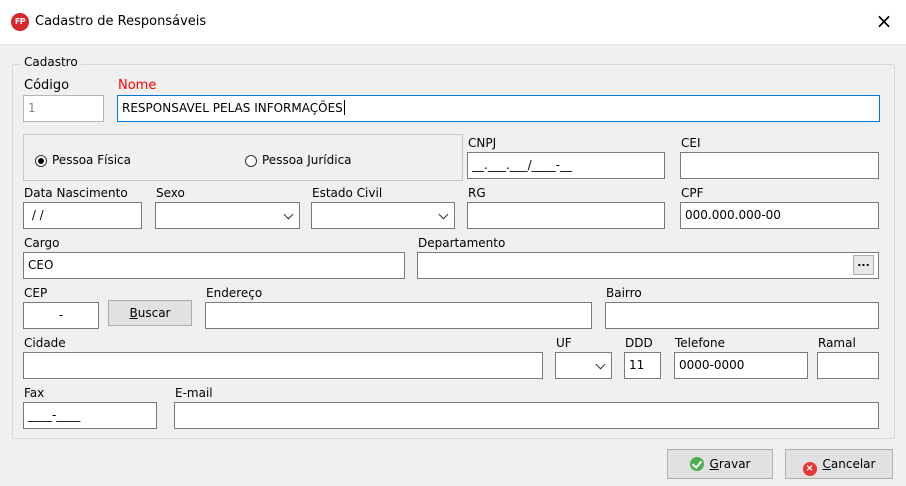 Image resolution: width=906 pixels, height=486 pixels. Describe the element at coordinates (734, 464) in the screenshot. I see `gravar-label: ravar` at that location.